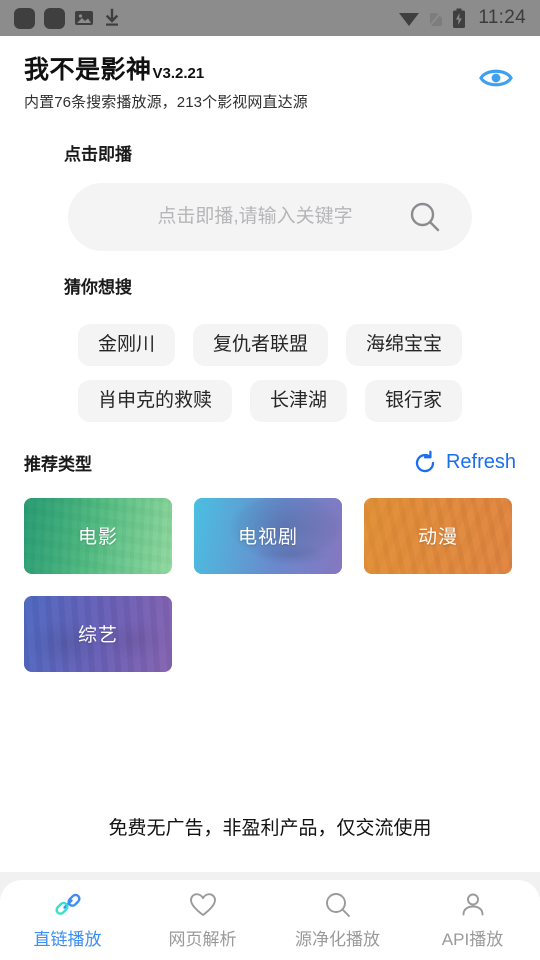 Image resolution: width=540 pixels, height=960 pixels. I want to click on eye-button, so click(496, 78).